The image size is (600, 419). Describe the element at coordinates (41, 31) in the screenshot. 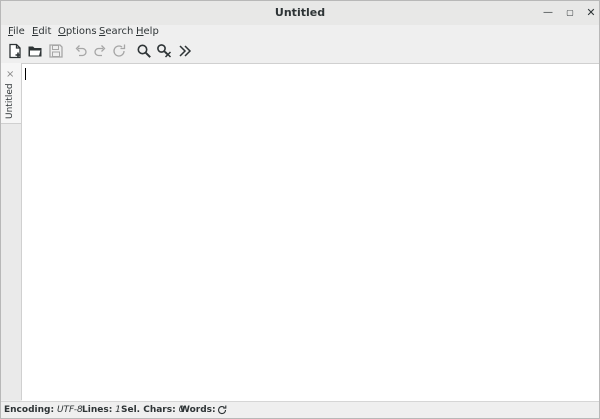

I see `menu-edit: Edit` at that location.